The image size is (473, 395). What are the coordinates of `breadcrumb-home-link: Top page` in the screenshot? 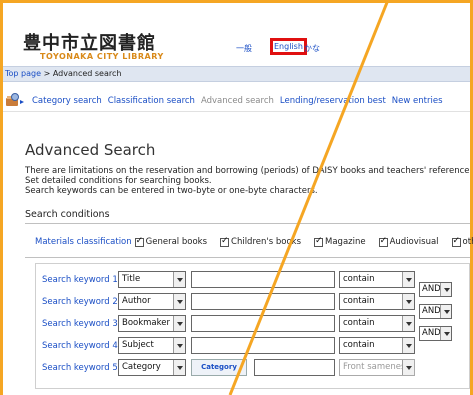 It's located at (23, 73).